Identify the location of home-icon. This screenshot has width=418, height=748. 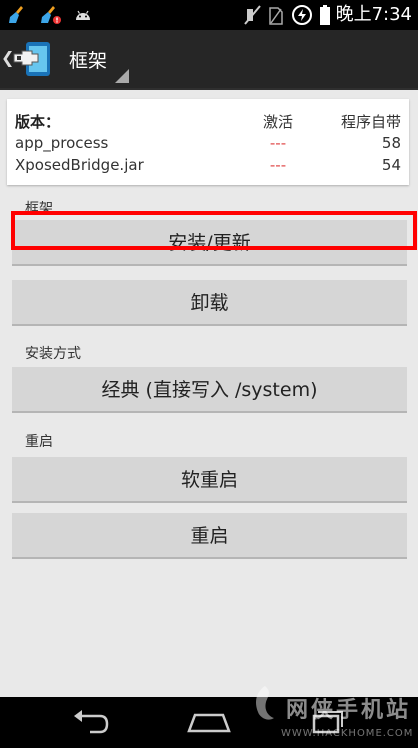
(209, 722).